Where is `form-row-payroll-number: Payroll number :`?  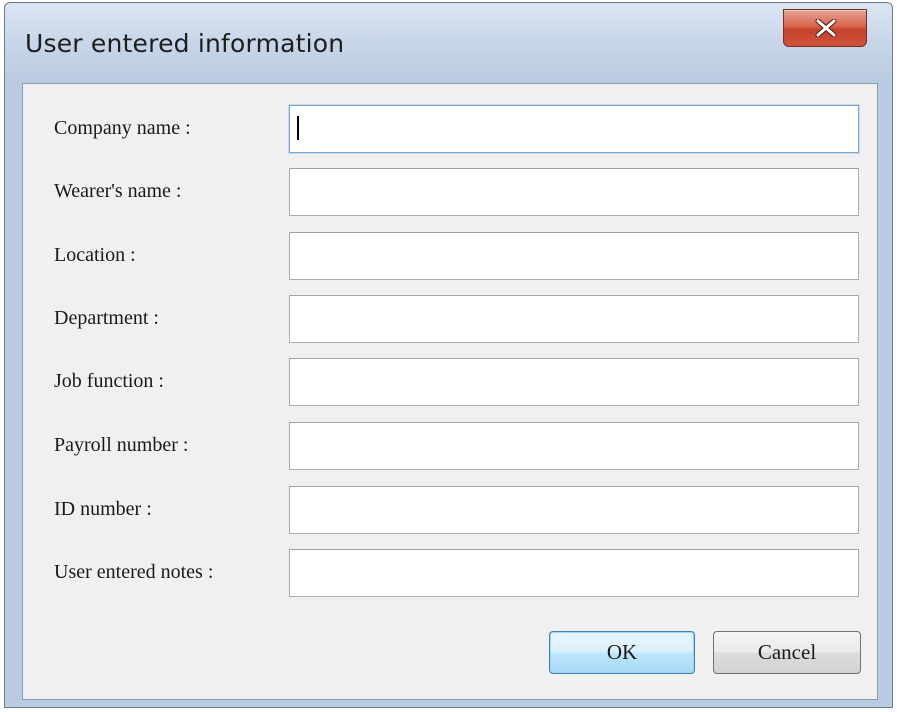 form-row-payroll-number: Payroll number : is located at coordinates (450, 447).